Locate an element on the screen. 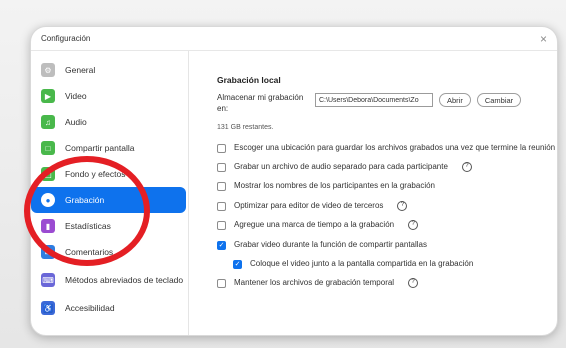 Image resolution: width=566 pixels, height=348 pixels. close-icon: × is located at coordinates (543, 39).